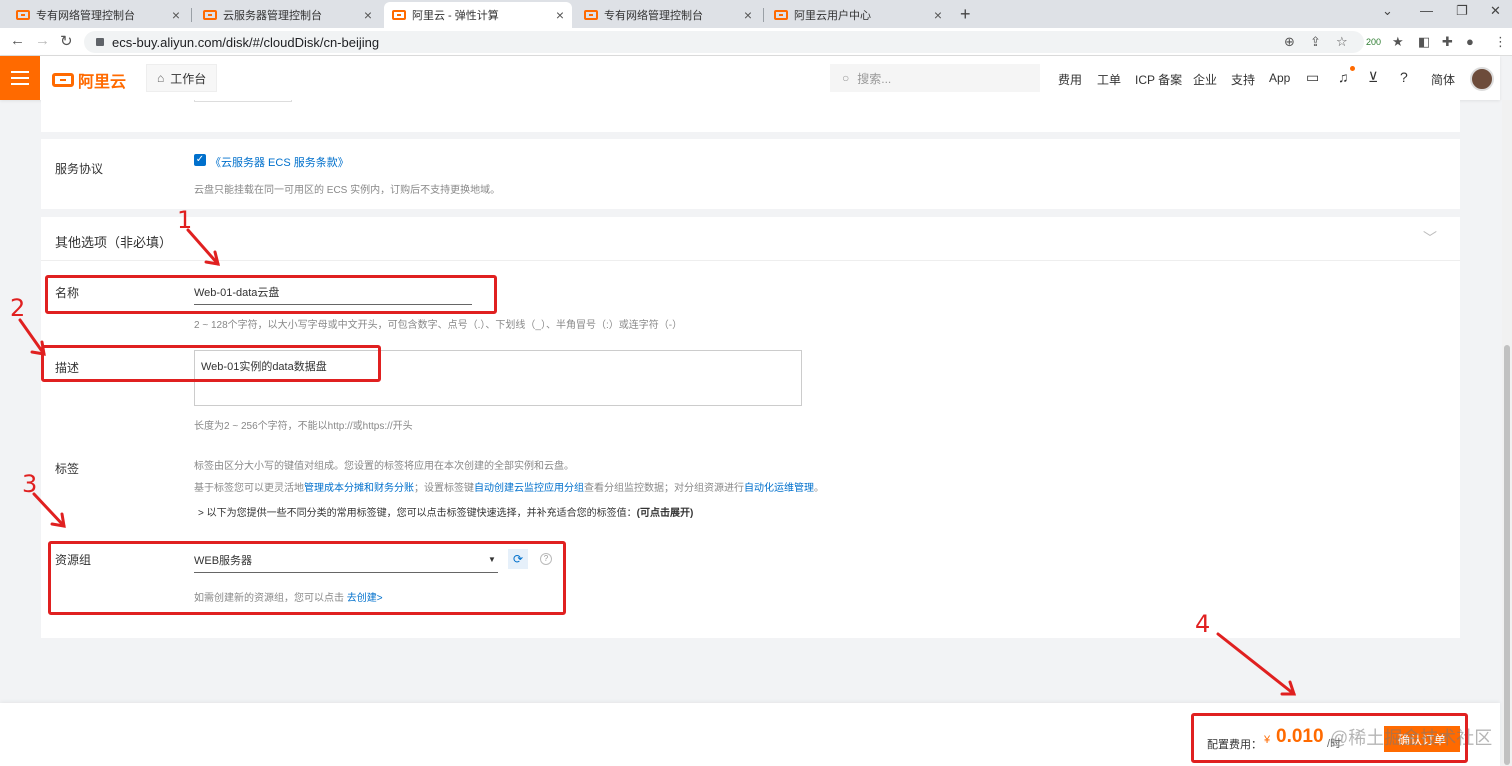 This screenshot has height=766, width=1512. I want to click on previous-field-edge, so click(243, 101).